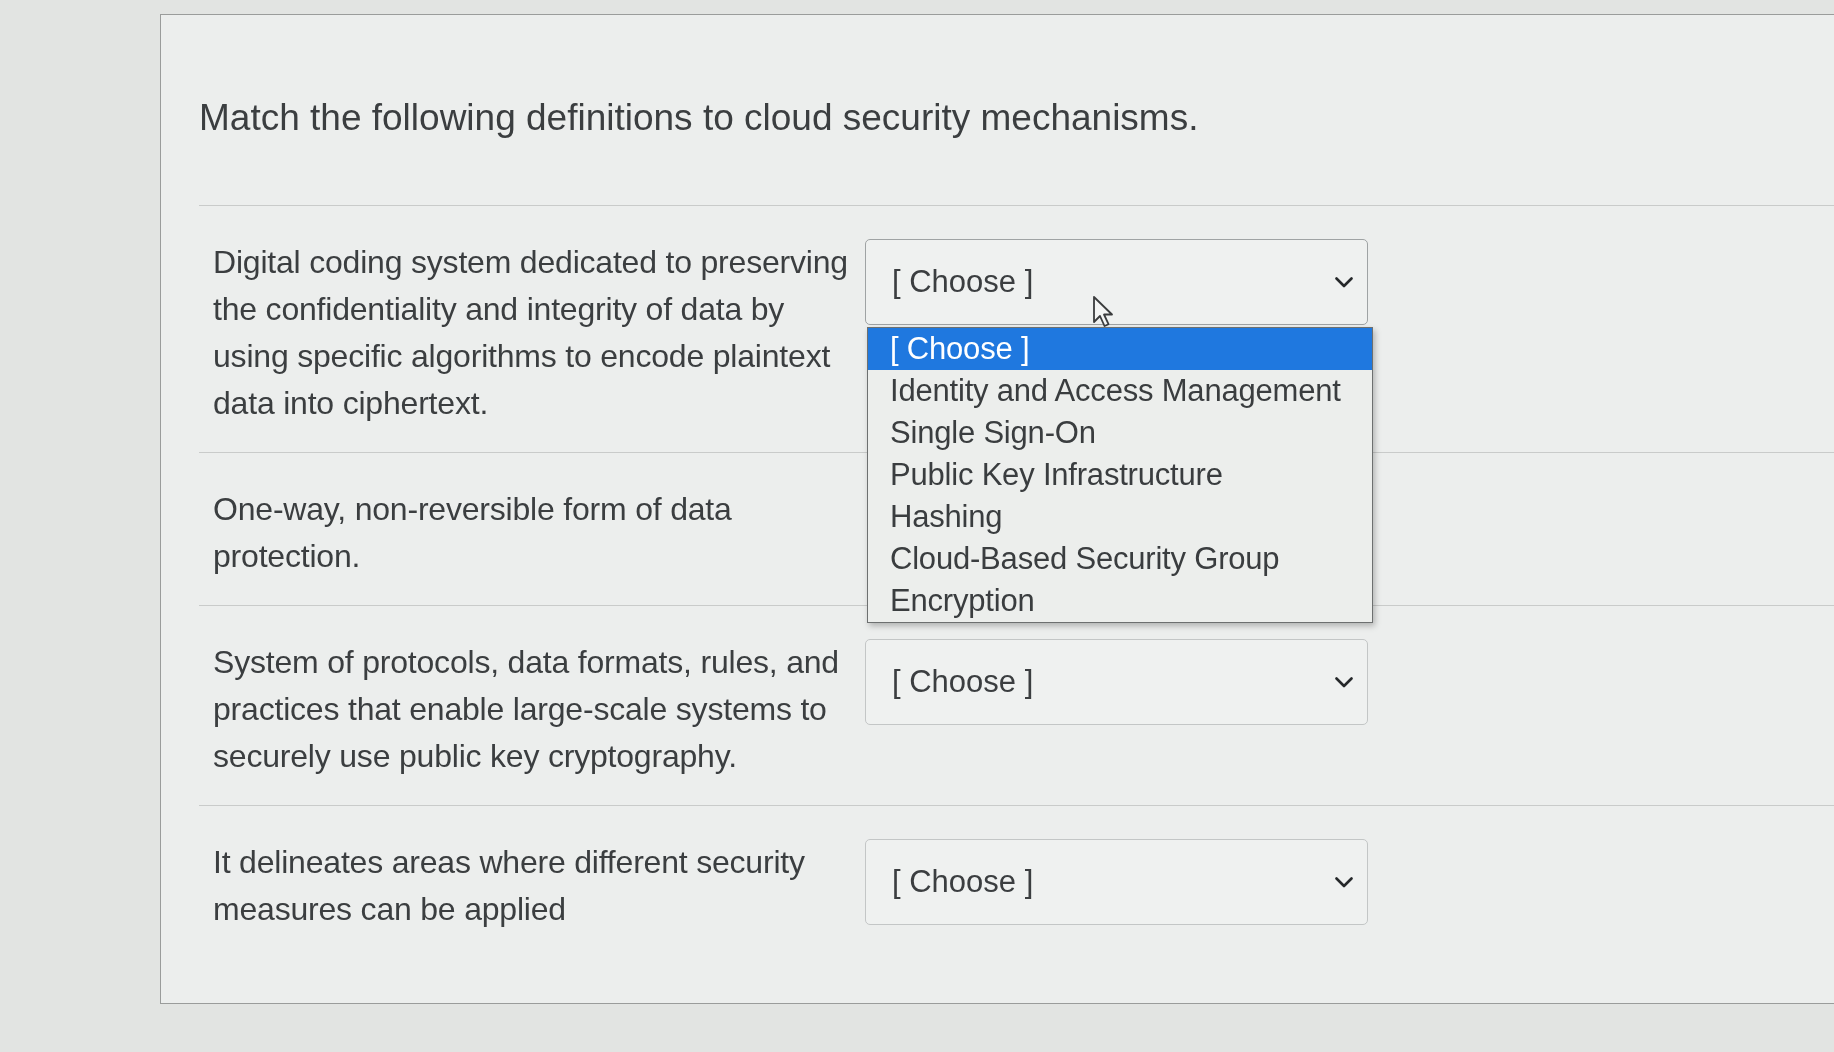 Image resolution: width=1834 pixels, height=1052 pixels. Describe the element at coordinates (1120, 391) in the screenshot. I see `dropdown-option: Identity and Access Management` at that location.